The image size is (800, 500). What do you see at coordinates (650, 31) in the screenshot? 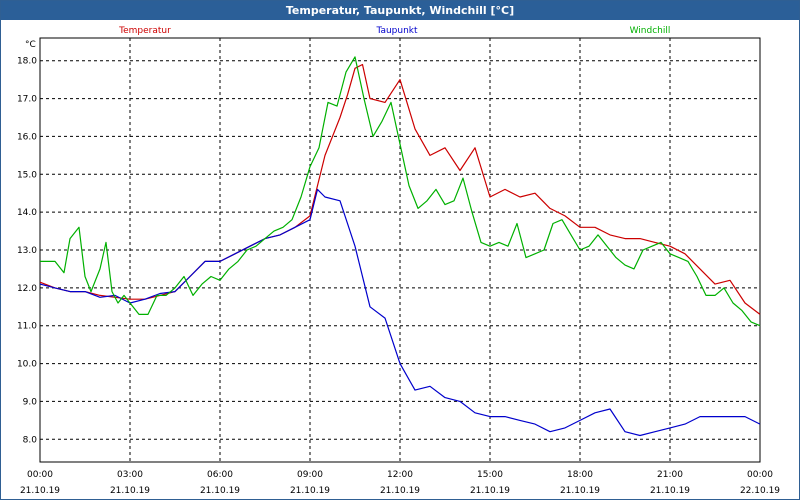
I see `legend-windchill: Windchill` at bounding box center [650, 31].